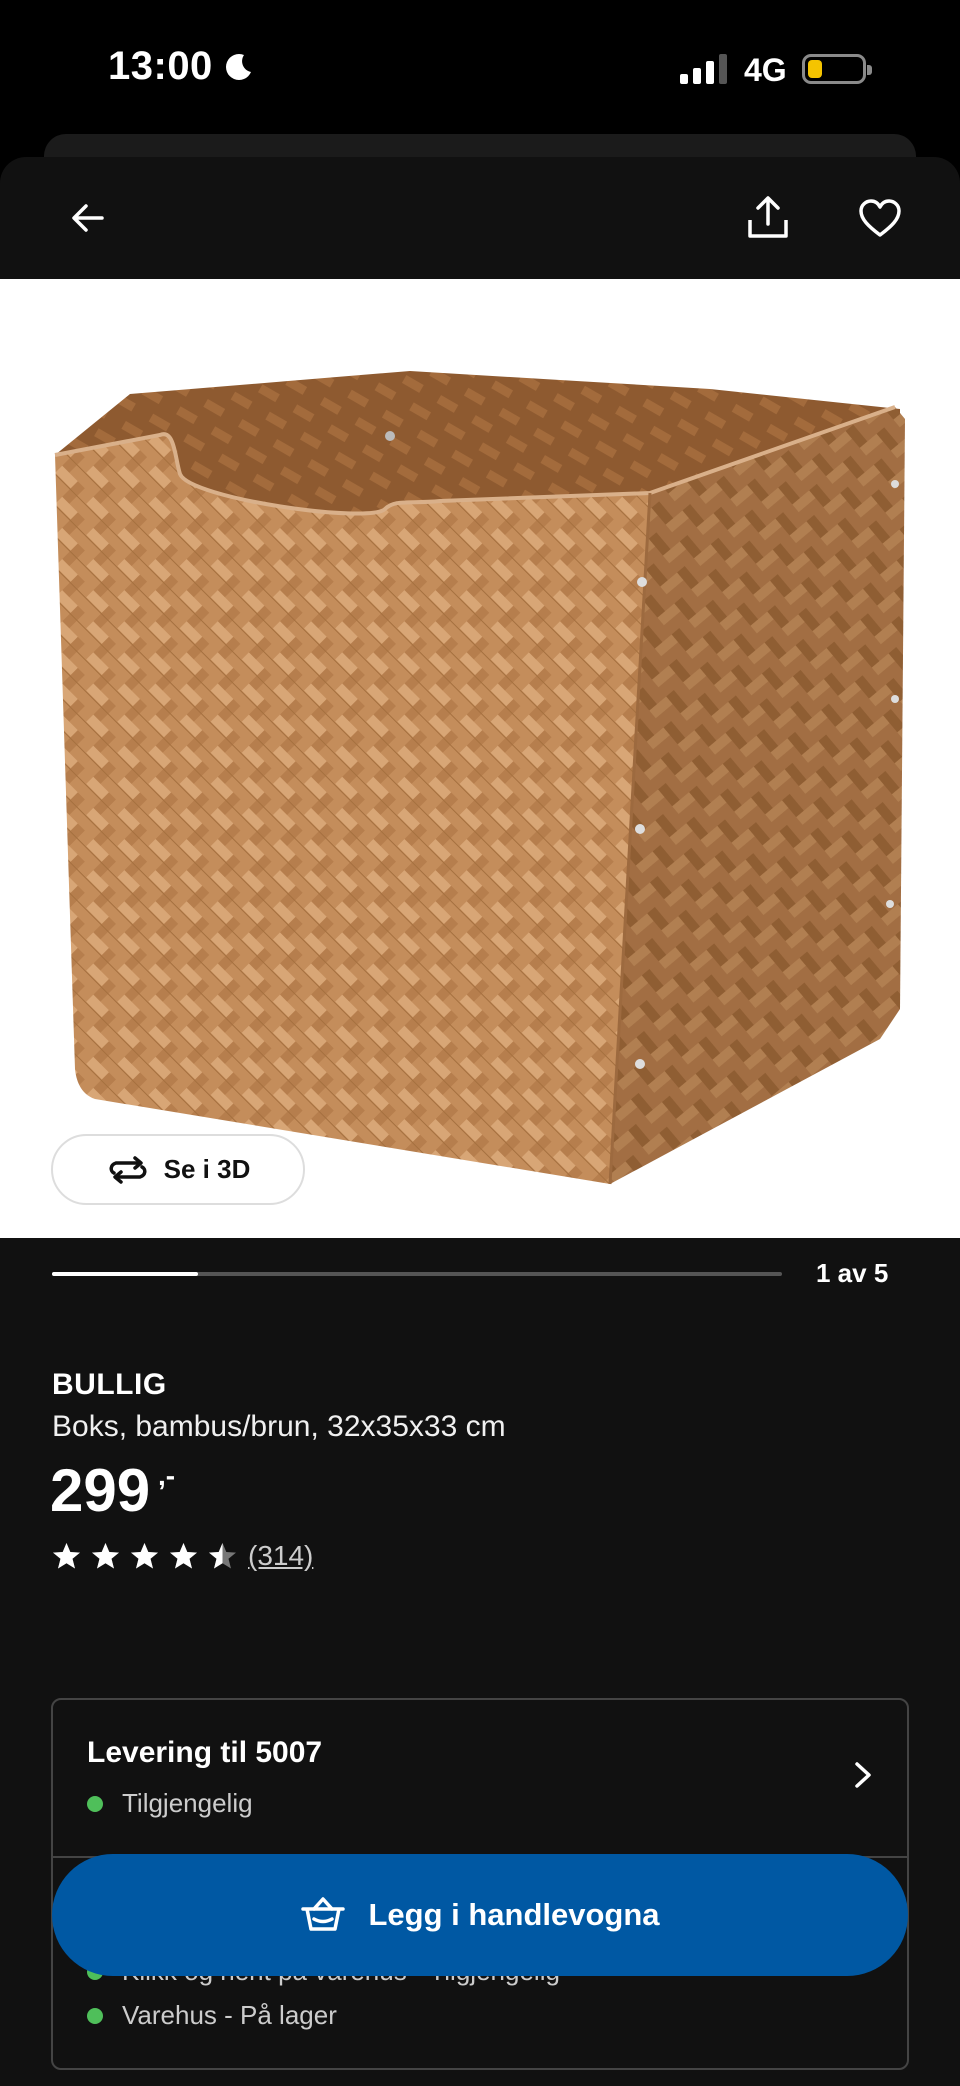 Image resolution: width=960 pixels, height=2086 pixels. What do you see at coordinates (514, 1914) in the screenshot?
I see `add-to-cart-label: Legg i handlevogna` at bounding box center [514, 1914].